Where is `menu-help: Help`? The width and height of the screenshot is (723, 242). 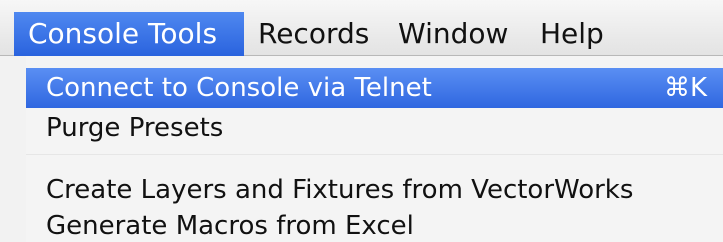 menu-help: Help is located at coordinates (572, 34).